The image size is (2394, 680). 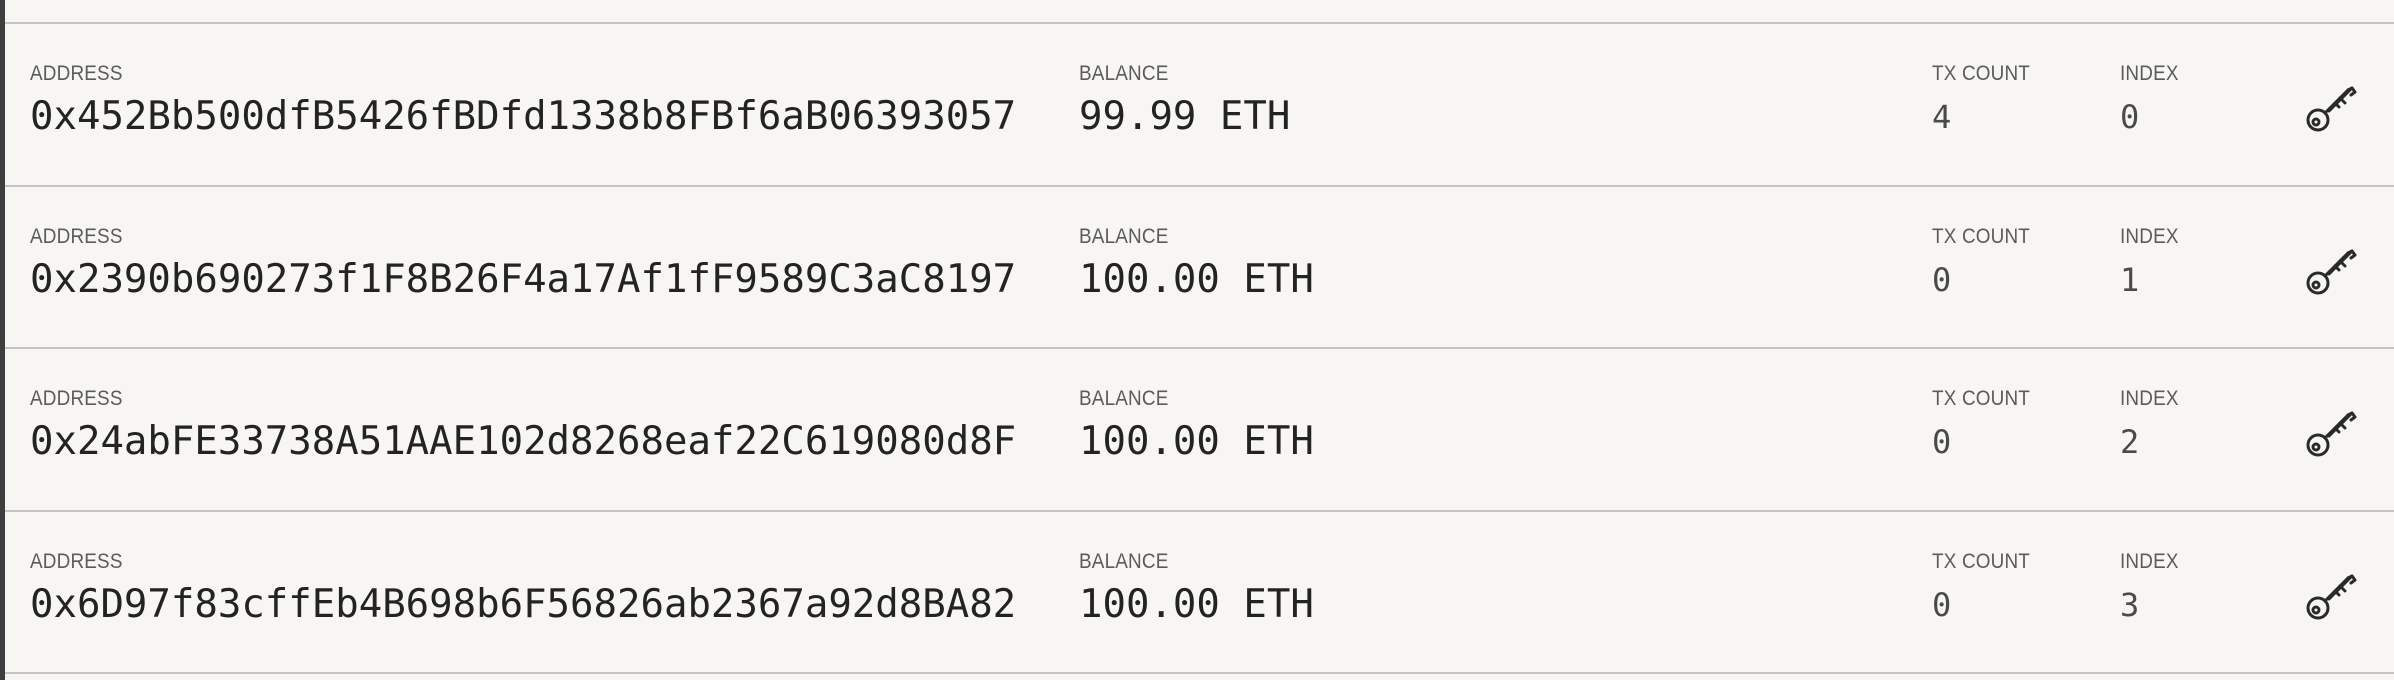 What do you see at coordinates (2130, 605) in the screenshot?
I see `index-value: 3` at bounding box center [2130, 605].